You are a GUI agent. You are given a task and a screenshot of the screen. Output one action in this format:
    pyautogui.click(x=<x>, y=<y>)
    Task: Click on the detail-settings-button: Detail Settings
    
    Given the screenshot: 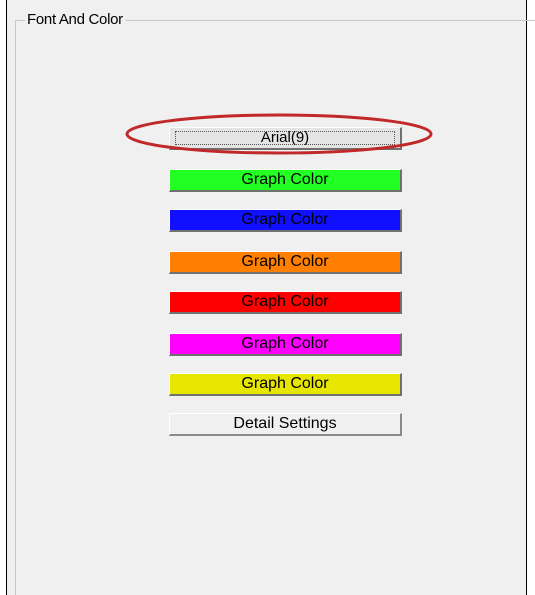 What is the action you would take?
    pyautogui.click(x=285, y=424)
    